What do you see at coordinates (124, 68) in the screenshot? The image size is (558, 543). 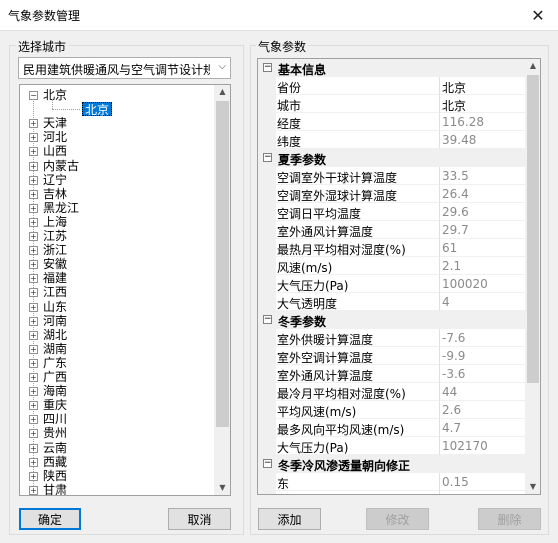 I see `standard-select: 民用建筑供暖通风与空气调节设计规 ⌵` at bounding box center [124, 68].